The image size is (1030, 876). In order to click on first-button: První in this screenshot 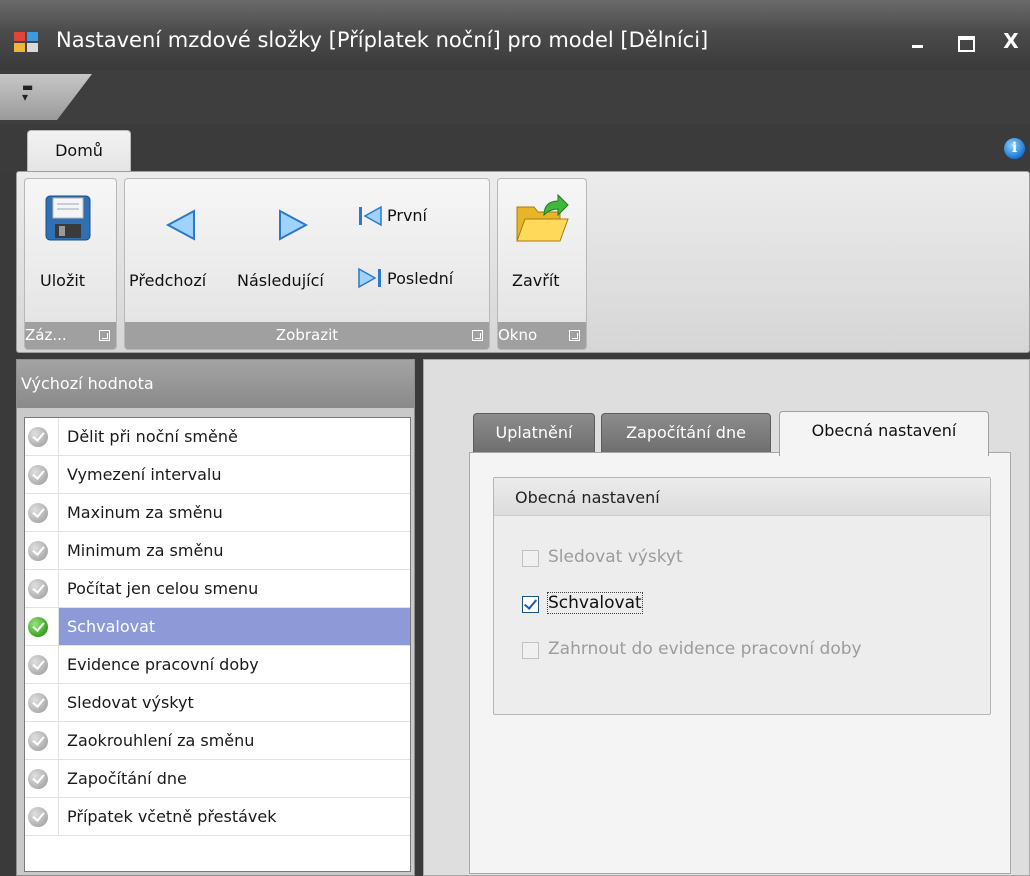, I will do `click(405, 216)`.